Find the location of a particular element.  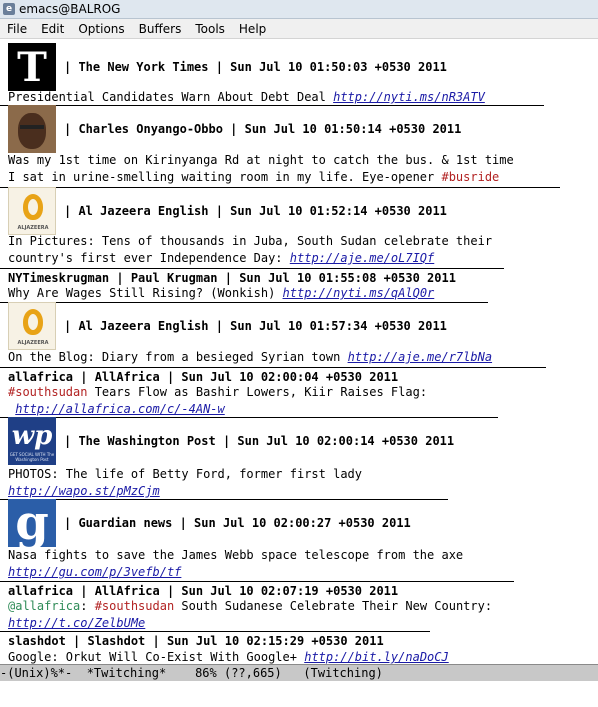

wp-monogram: wp is located at coordinates (32, 436).